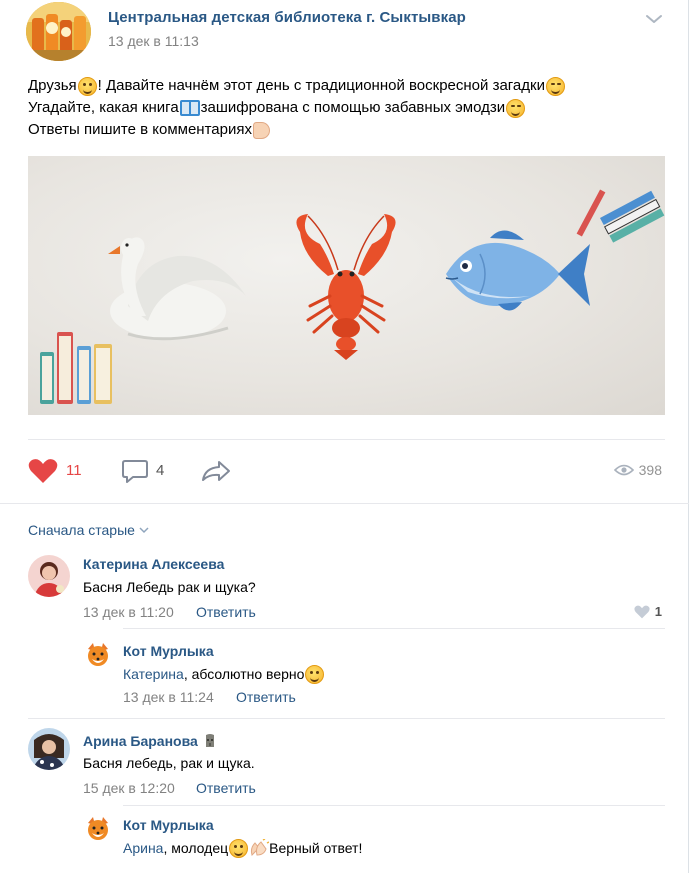  What do you see at coordinates (260, 847) in the screenshot?
I see `clapping-hands-emoji-icon` at bounding box center [260, 847].